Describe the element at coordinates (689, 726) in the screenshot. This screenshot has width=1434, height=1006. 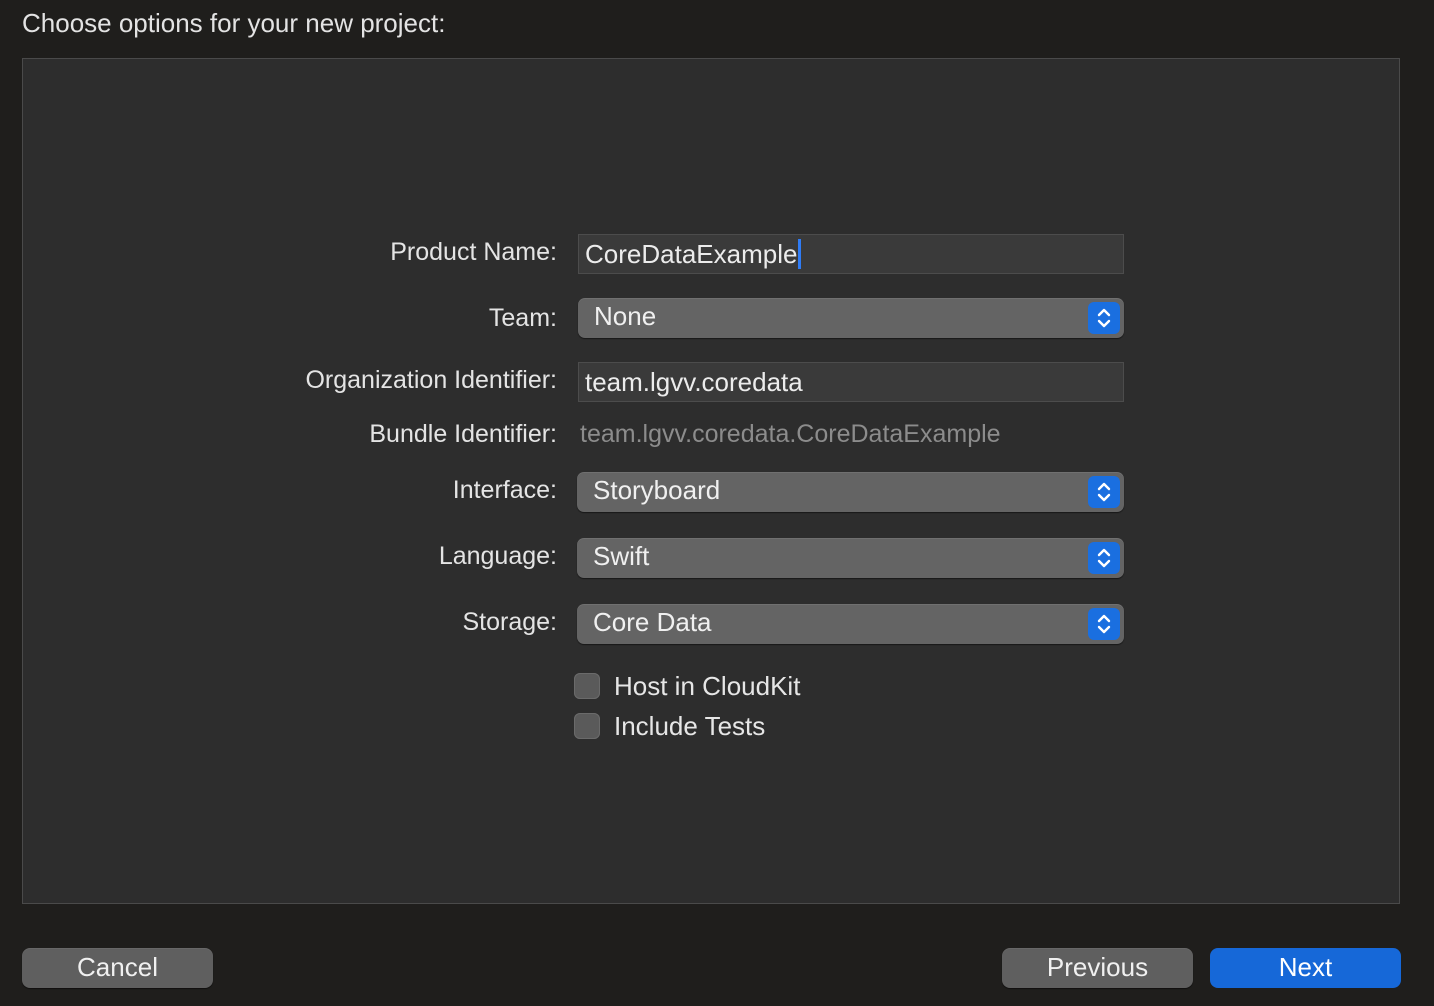
I see `include-tests-label: Include Tests` at that location.